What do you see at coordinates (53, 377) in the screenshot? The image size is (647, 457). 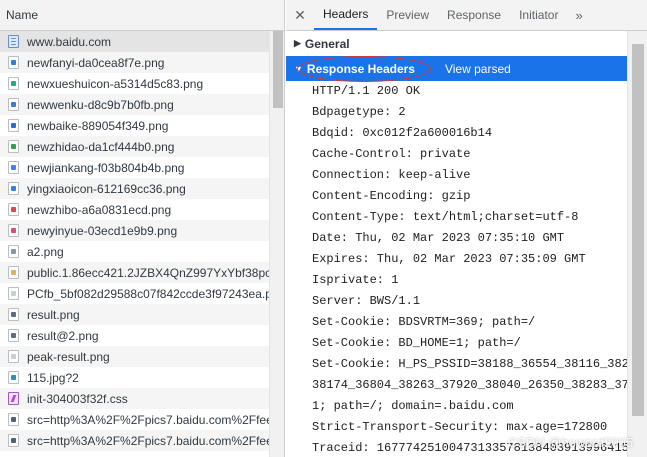 I see `request-name: 115.jpg?2` at bounding box center [53, 377].